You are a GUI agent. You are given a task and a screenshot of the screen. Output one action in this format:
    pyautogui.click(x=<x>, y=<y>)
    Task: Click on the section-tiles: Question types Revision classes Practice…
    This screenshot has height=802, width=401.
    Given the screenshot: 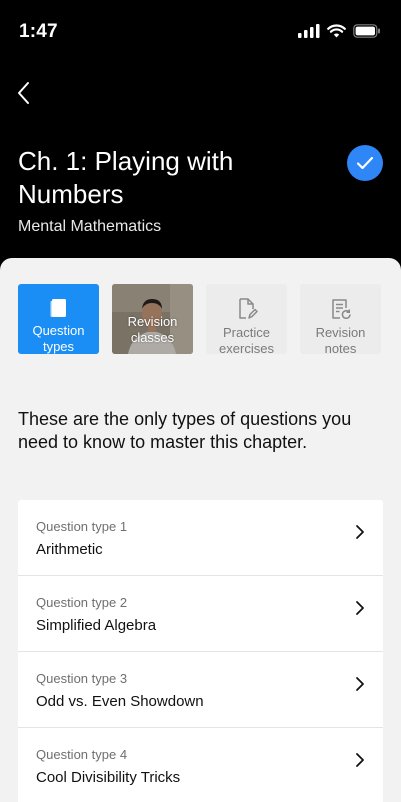 What is the action you would take?
    pyautogui.click(x=199, y=319)
    